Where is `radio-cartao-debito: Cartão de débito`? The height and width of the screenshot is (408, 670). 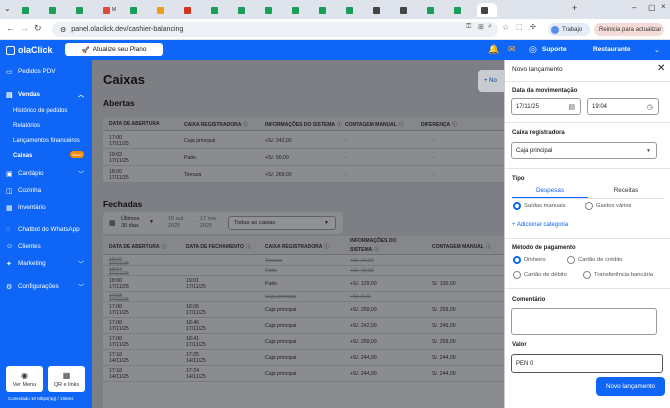 radio-cartao-debito: Cartão de débito is located at coordinates (540, 275).